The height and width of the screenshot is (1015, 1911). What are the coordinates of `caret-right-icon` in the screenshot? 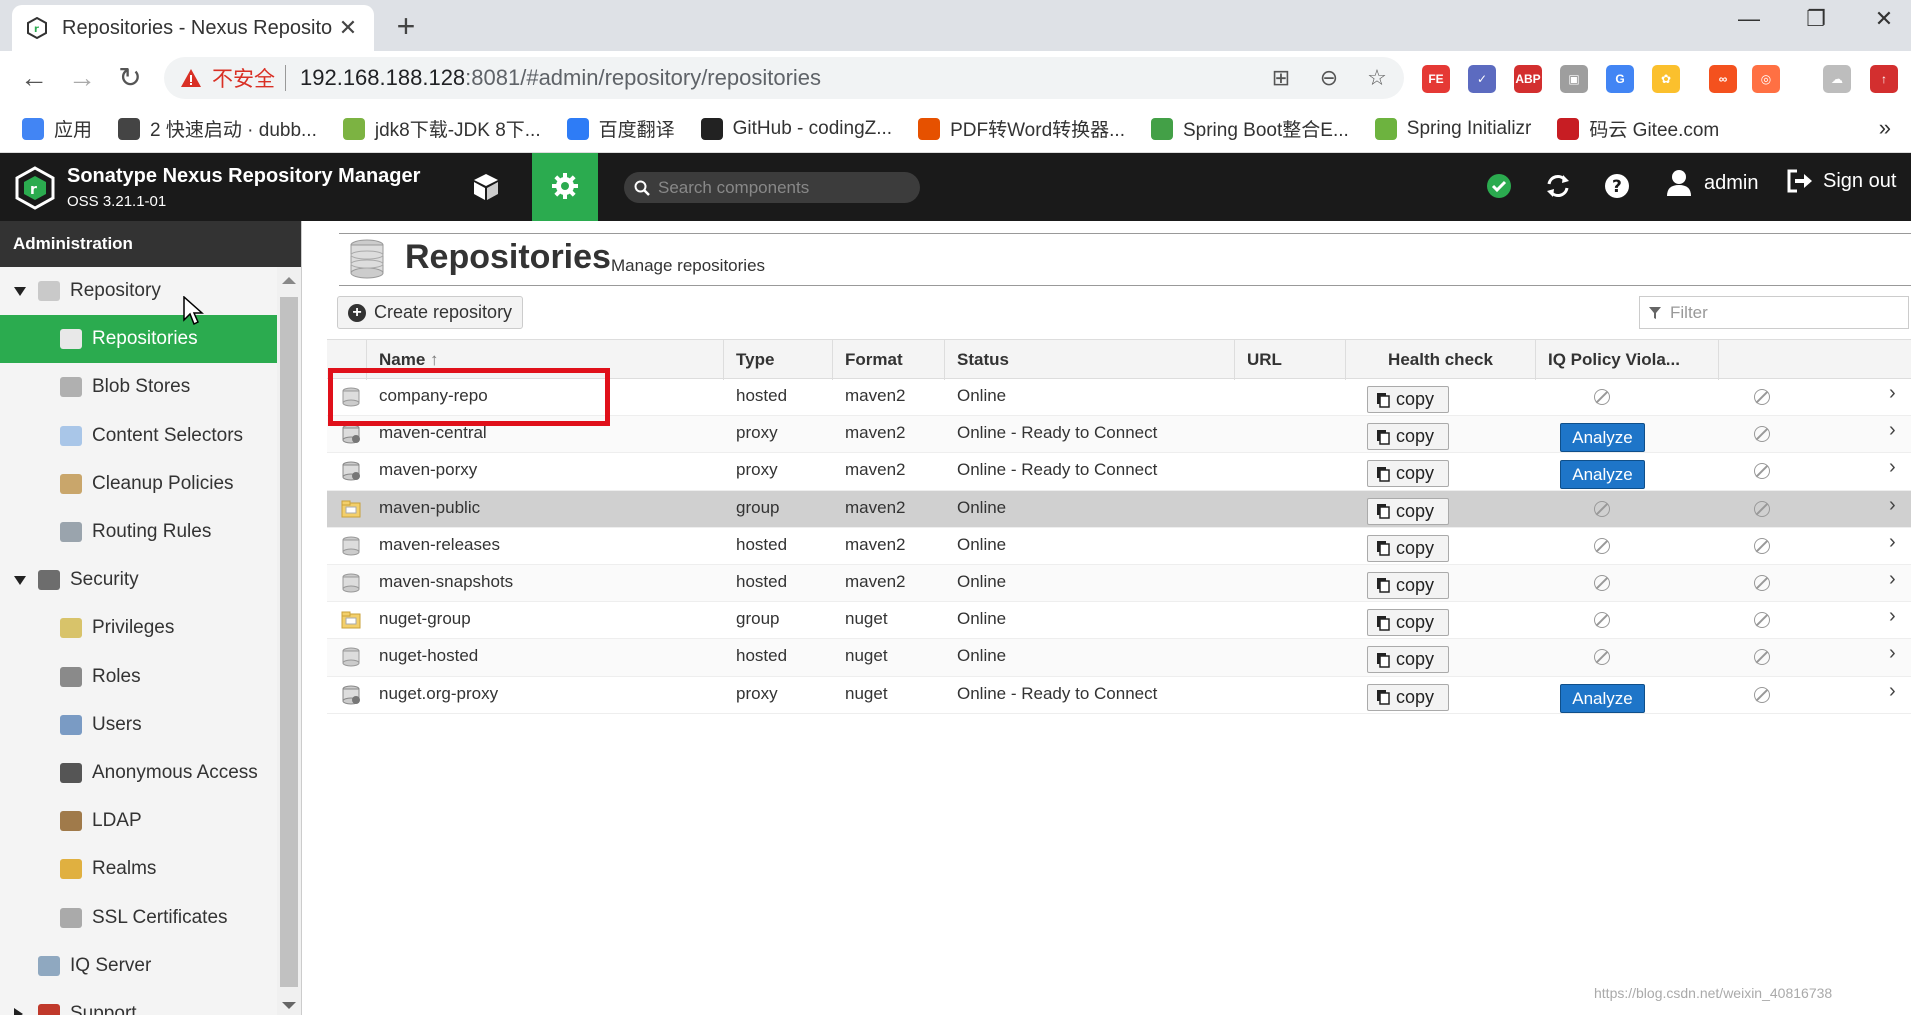 It's located at (18, 1011).